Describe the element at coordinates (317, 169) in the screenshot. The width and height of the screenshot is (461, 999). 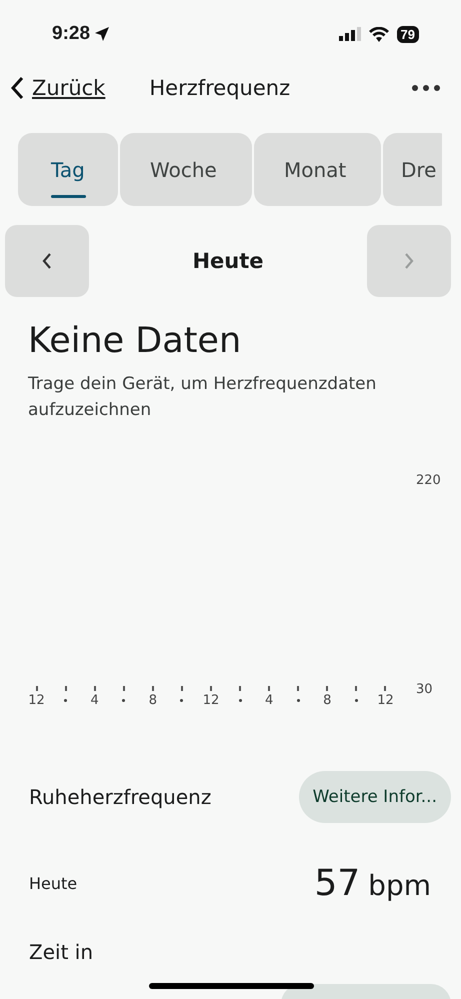
I see `period-tab: Monat` at that location.